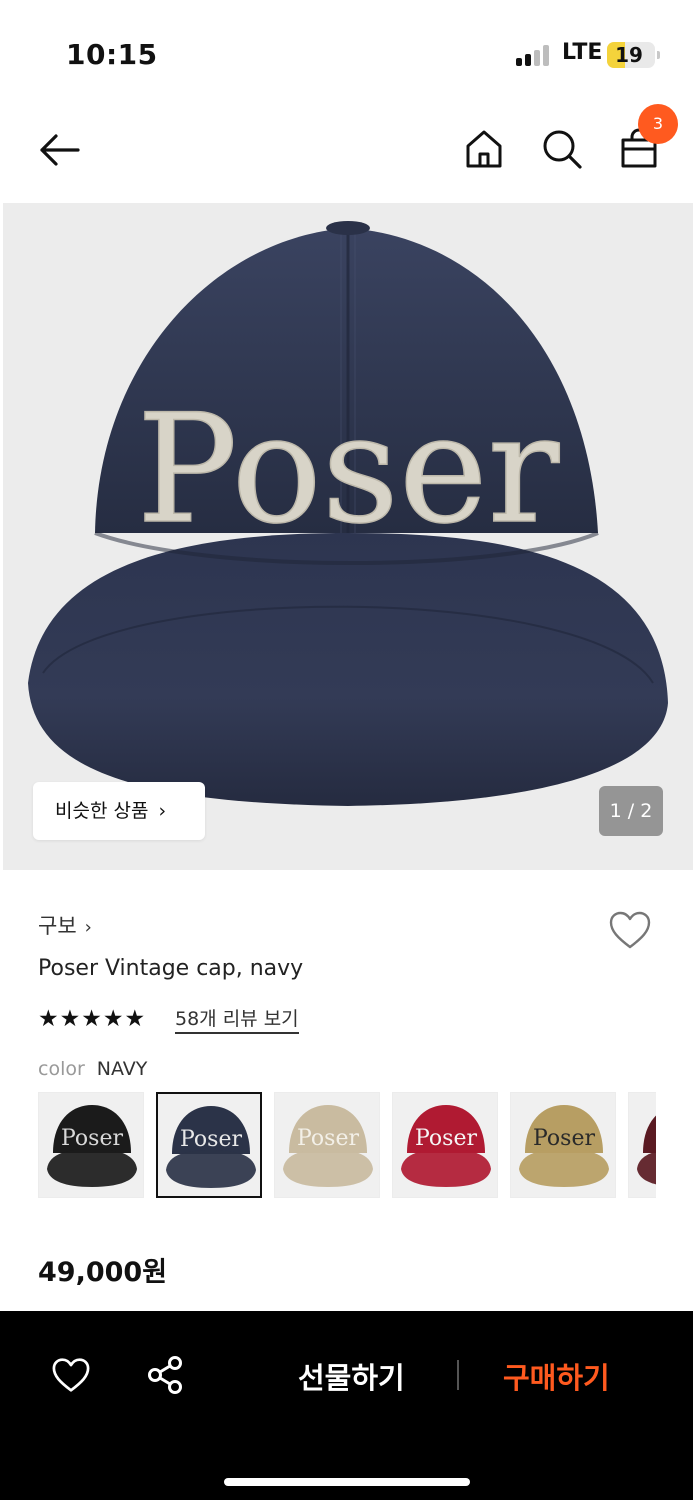 The image size is (693, 1500). What do you see at coordinates (658, 124) in the screenshot?
I see `cart-count-badge: 3` at bounding box center [658, 124].